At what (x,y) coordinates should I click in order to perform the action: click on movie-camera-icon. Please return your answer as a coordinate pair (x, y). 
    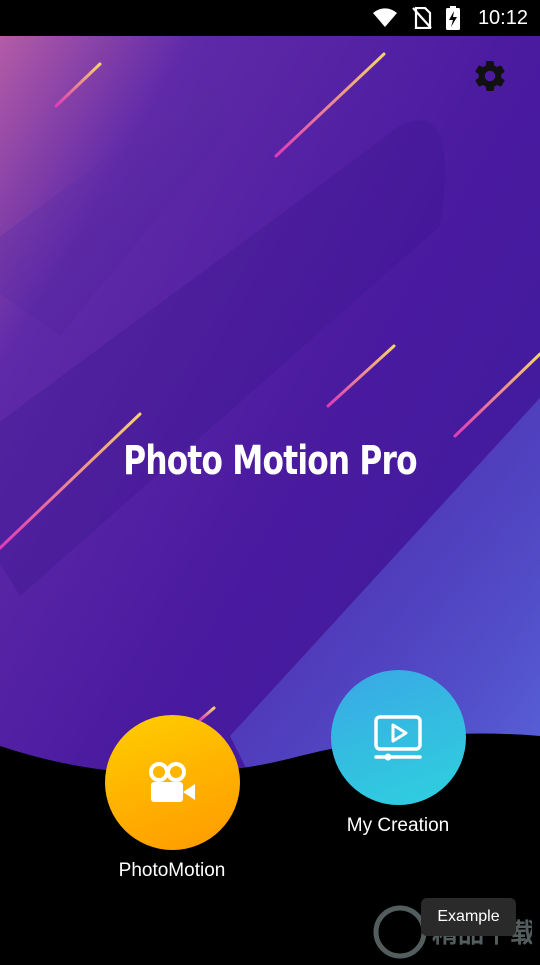
    Looking at the image, I should click on (172, 781).